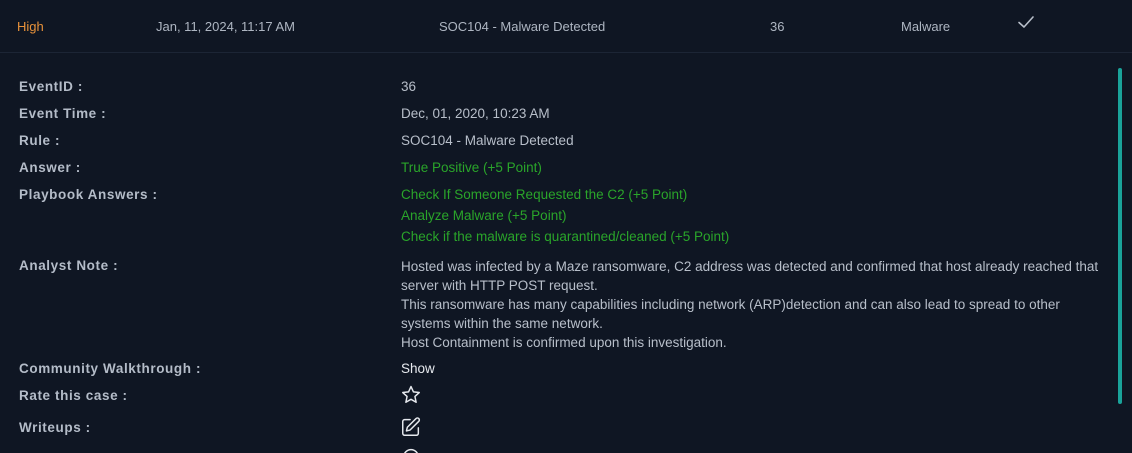  I want to click on edit-icon, so click(411, 427).